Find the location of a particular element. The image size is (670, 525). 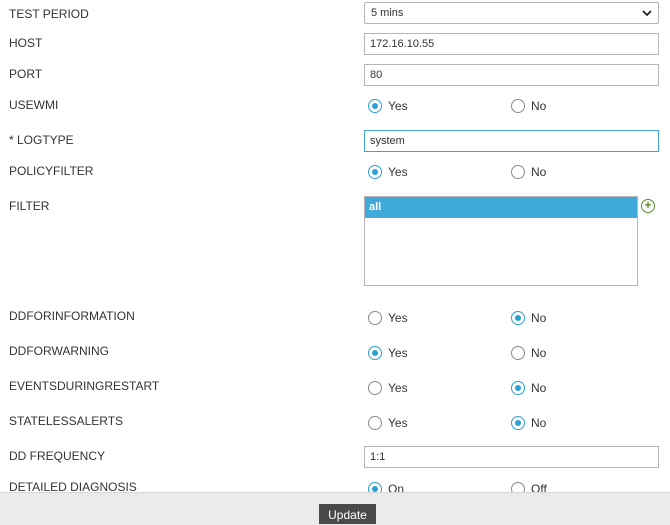

dd-frequency-label: DD FREQUENCY is located at coordinates (57, 456).